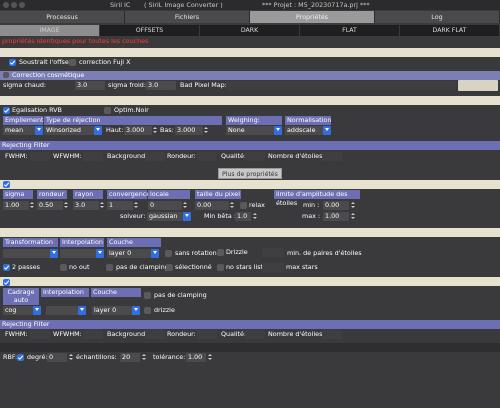  Describe the element at coordinates (311, 216) in the screenshot. I see `amplitude-max-label: max :` at that location.